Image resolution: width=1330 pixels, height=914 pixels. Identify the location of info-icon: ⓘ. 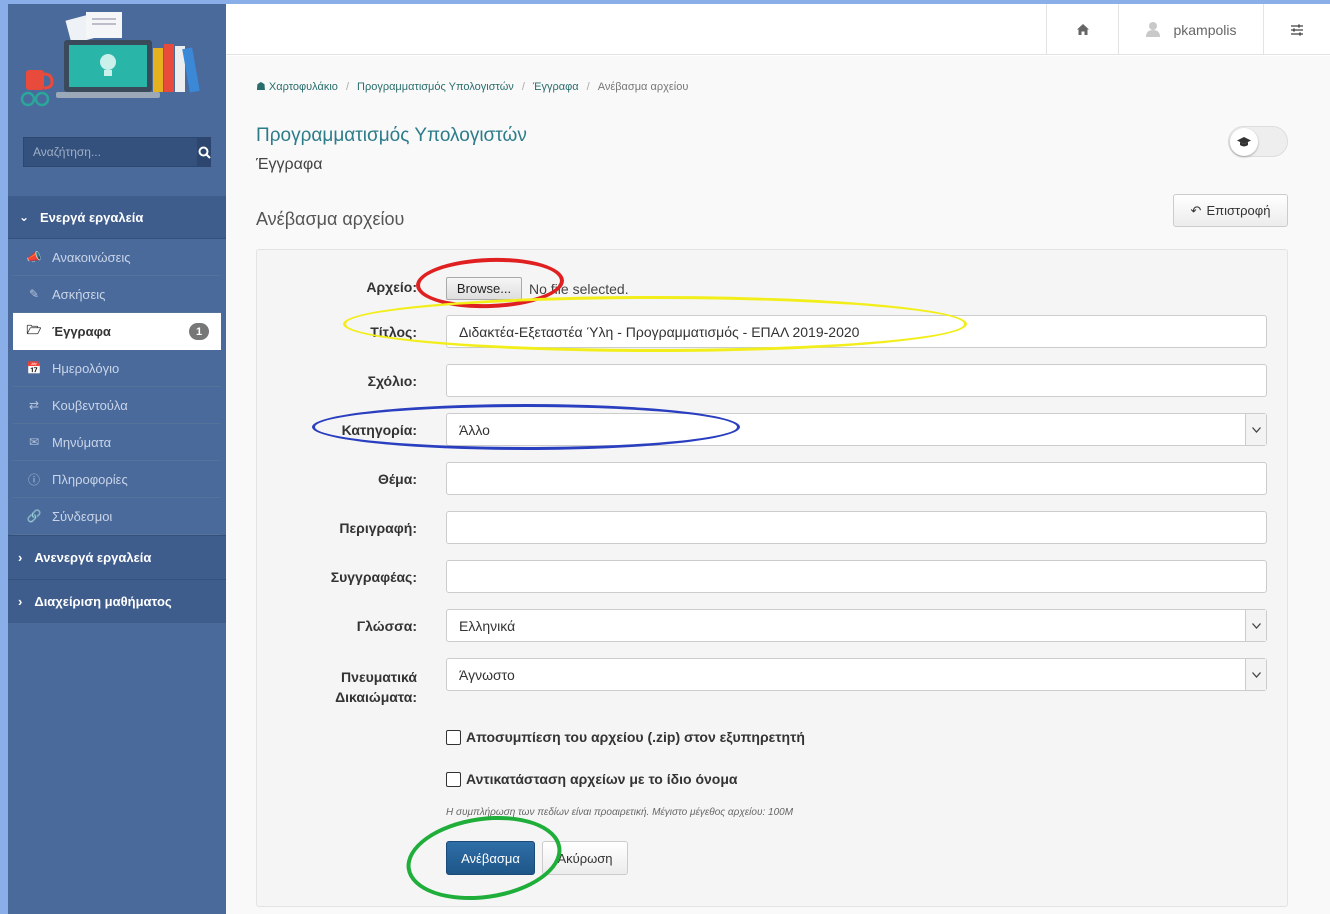
(33, 479).